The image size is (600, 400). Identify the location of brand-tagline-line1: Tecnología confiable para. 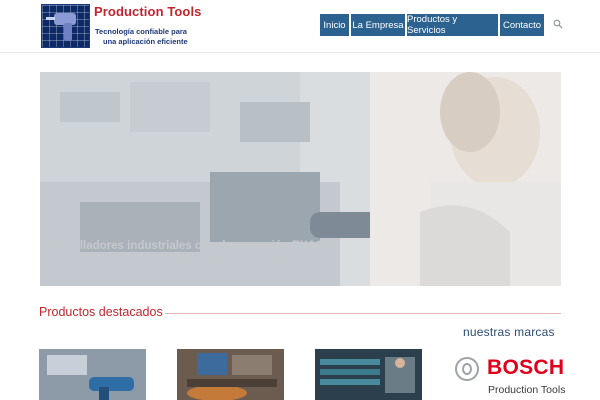
(141, 31).